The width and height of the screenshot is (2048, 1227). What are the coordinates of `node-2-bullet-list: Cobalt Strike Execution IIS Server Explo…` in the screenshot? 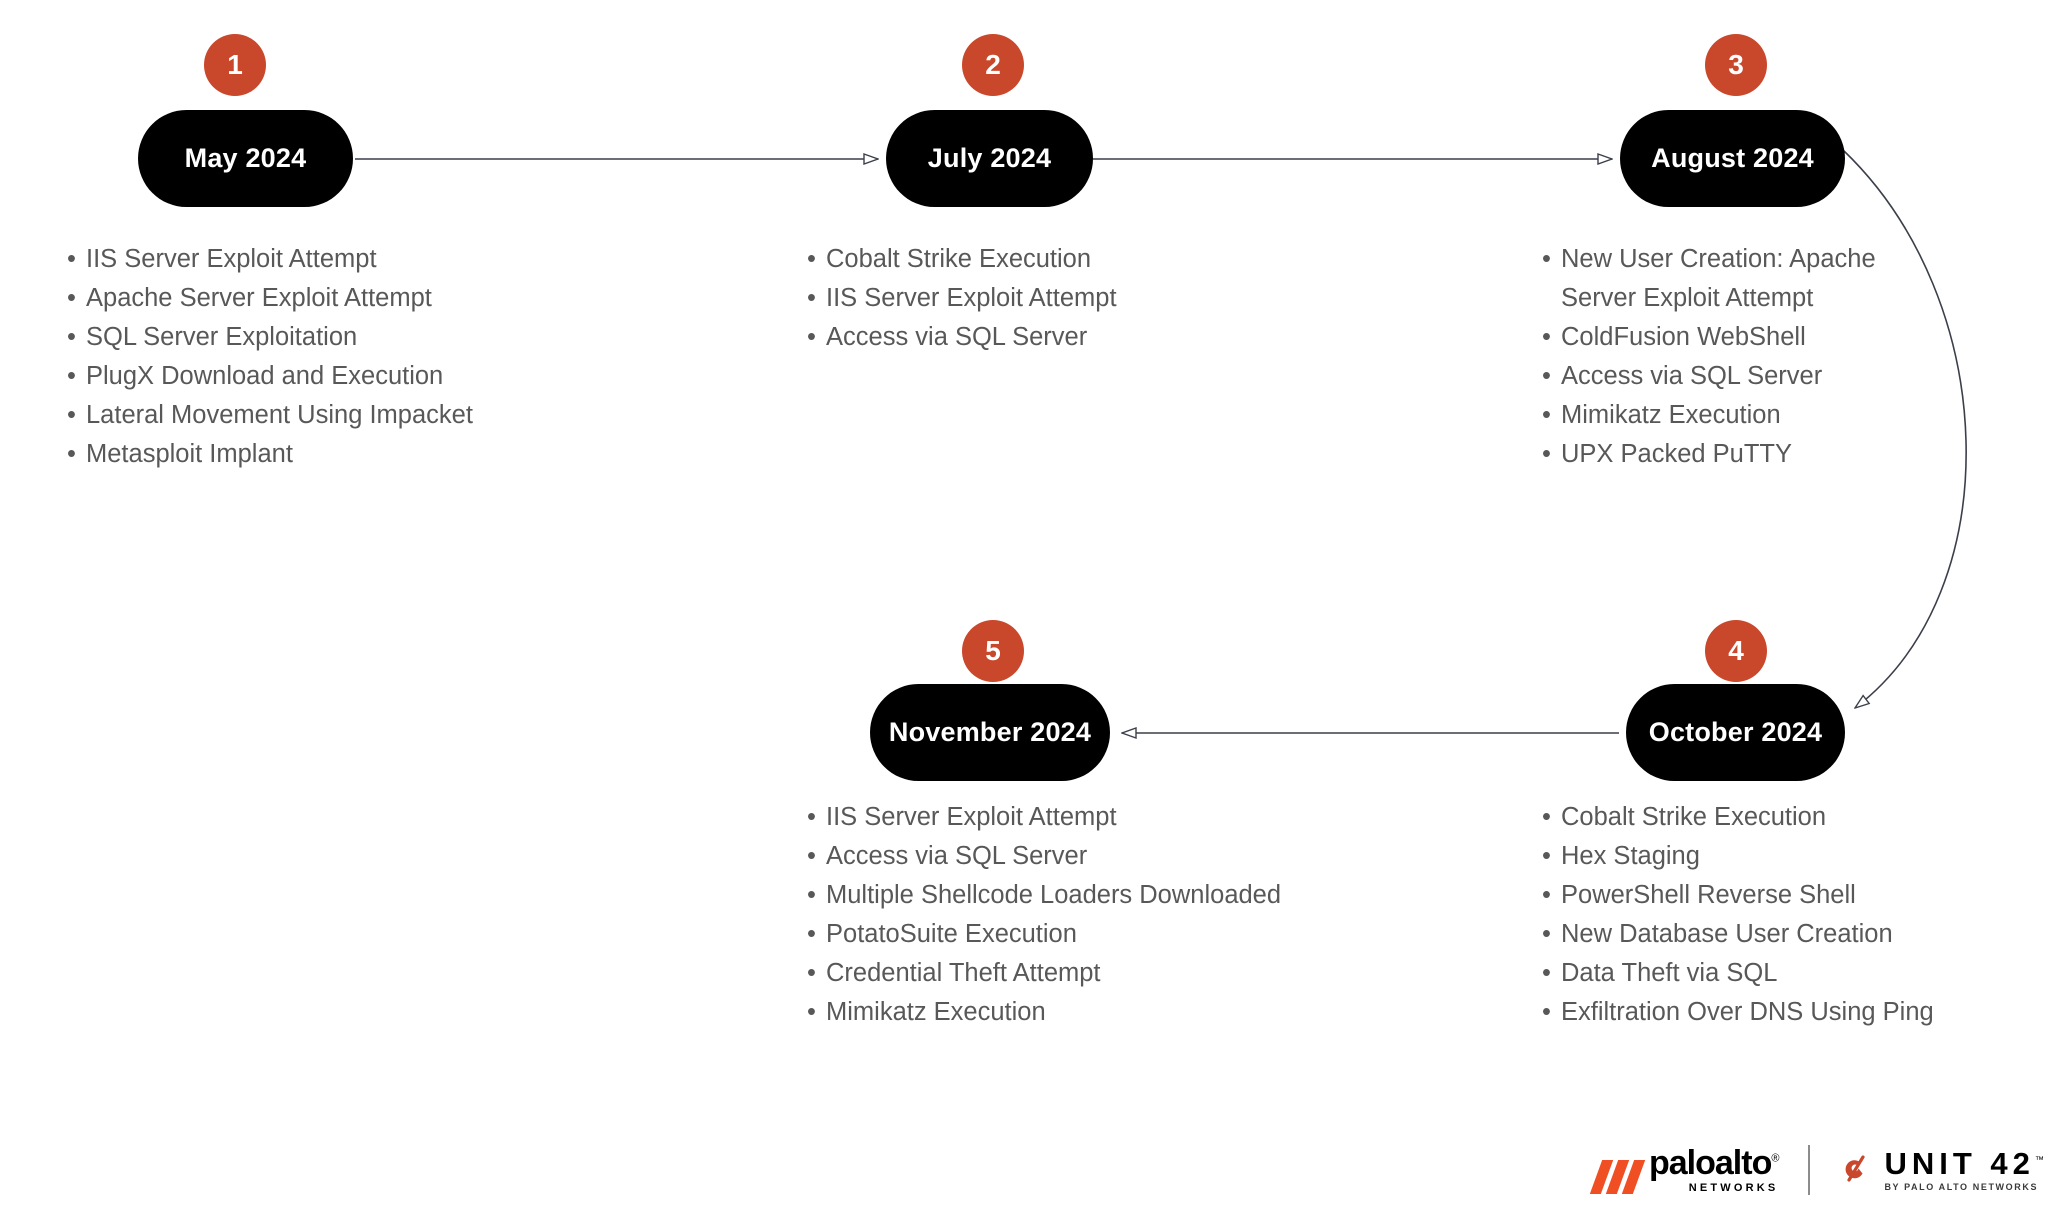 It's located at (1065, 298).